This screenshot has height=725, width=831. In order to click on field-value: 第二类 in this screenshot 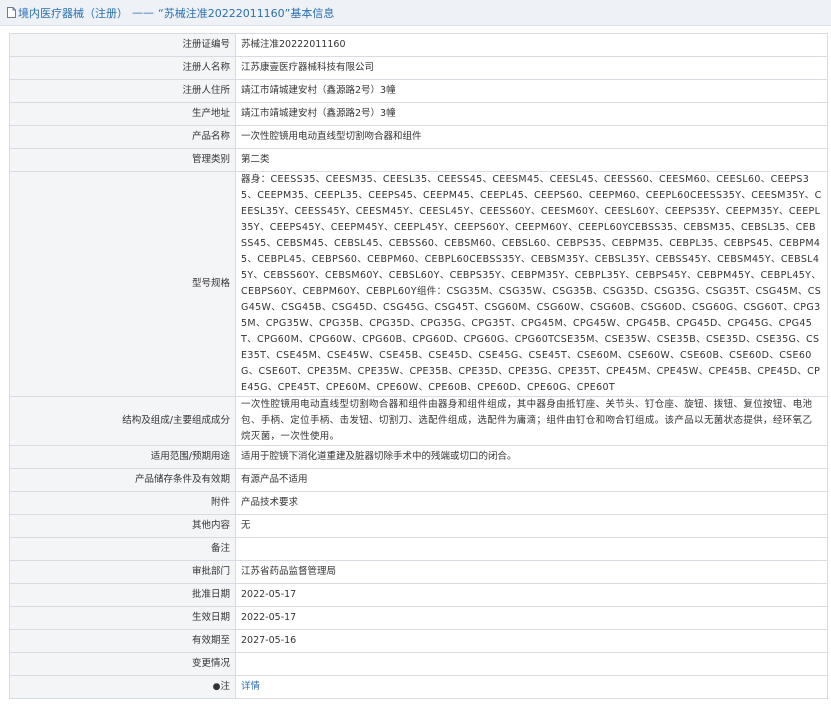, I will do `click(531, 160)`.